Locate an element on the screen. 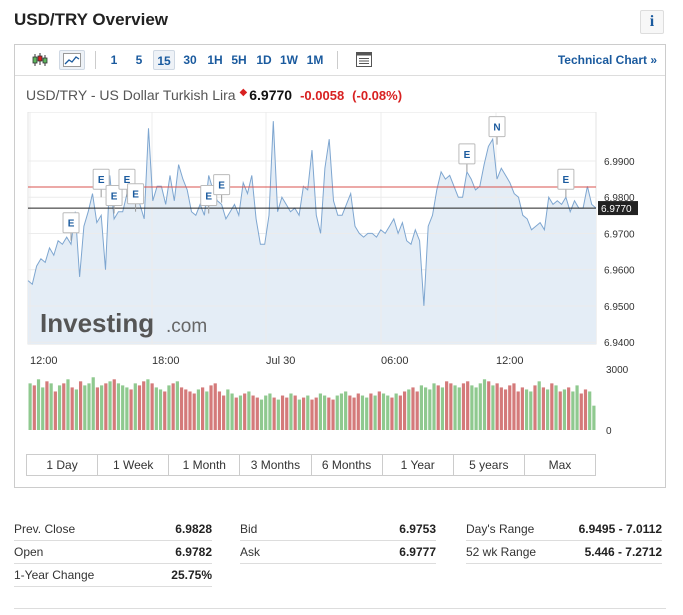 The width and height of the screenshot is (683, 615). timeframe-1h: 1H is located at coordinates (215, 60).